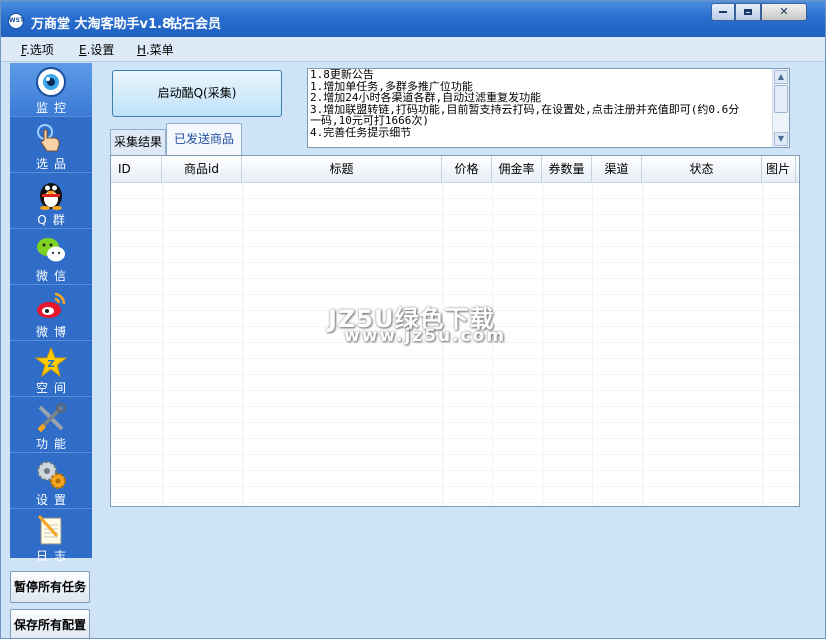  I want to click on sidebar-item-weibo: 微博, so click(51, 314).